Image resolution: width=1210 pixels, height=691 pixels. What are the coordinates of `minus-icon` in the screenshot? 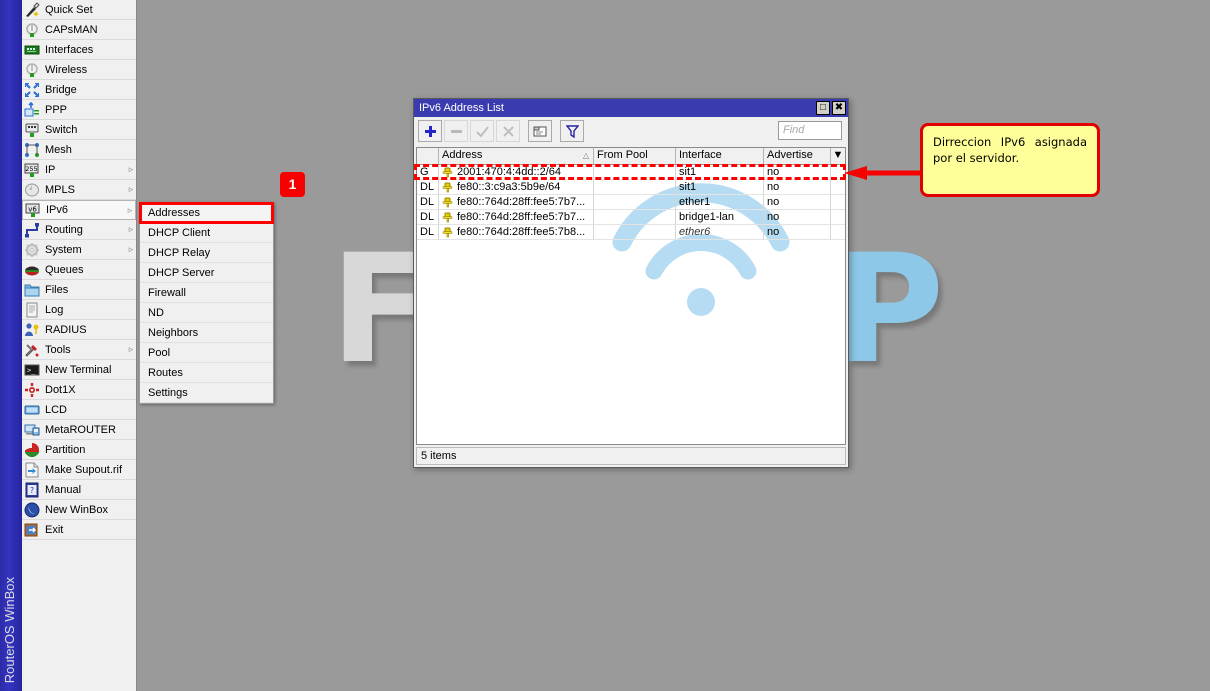 It's located at (456, 131).